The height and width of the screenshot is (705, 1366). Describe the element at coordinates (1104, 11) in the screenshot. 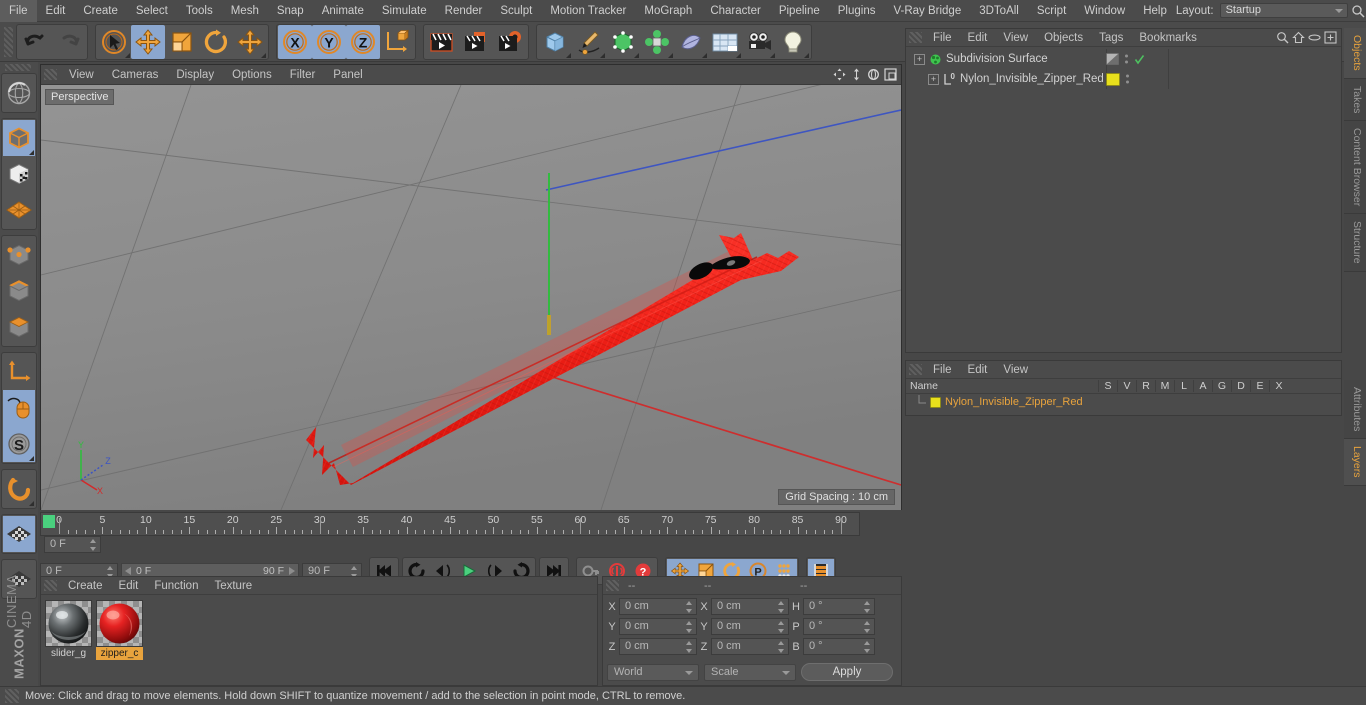

I see `menu-window: Window` at that location.